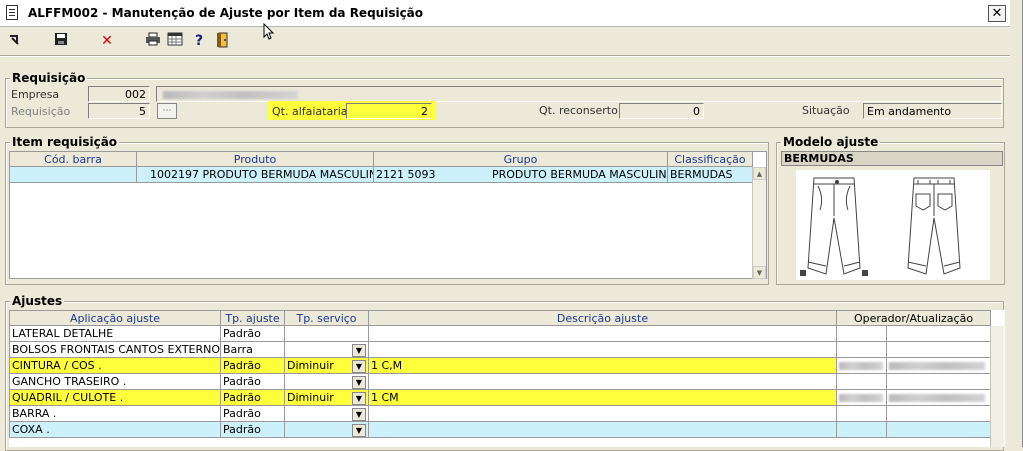 The height and width of the screenshot is (451, 1023). I want to click on modelo-ajuste-title: Modelo ajuste, so click(831, 142).